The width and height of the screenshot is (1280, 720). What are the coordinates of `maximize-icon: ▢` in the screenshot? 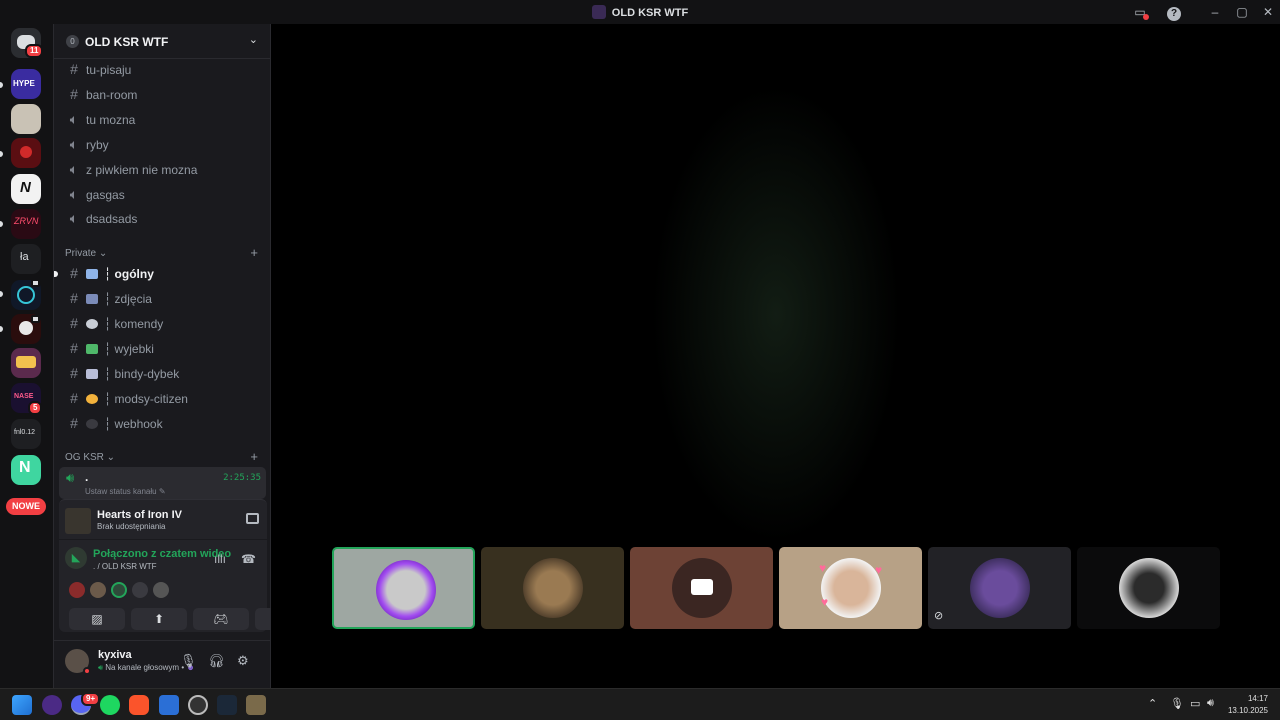 It's located at (1242, 12).